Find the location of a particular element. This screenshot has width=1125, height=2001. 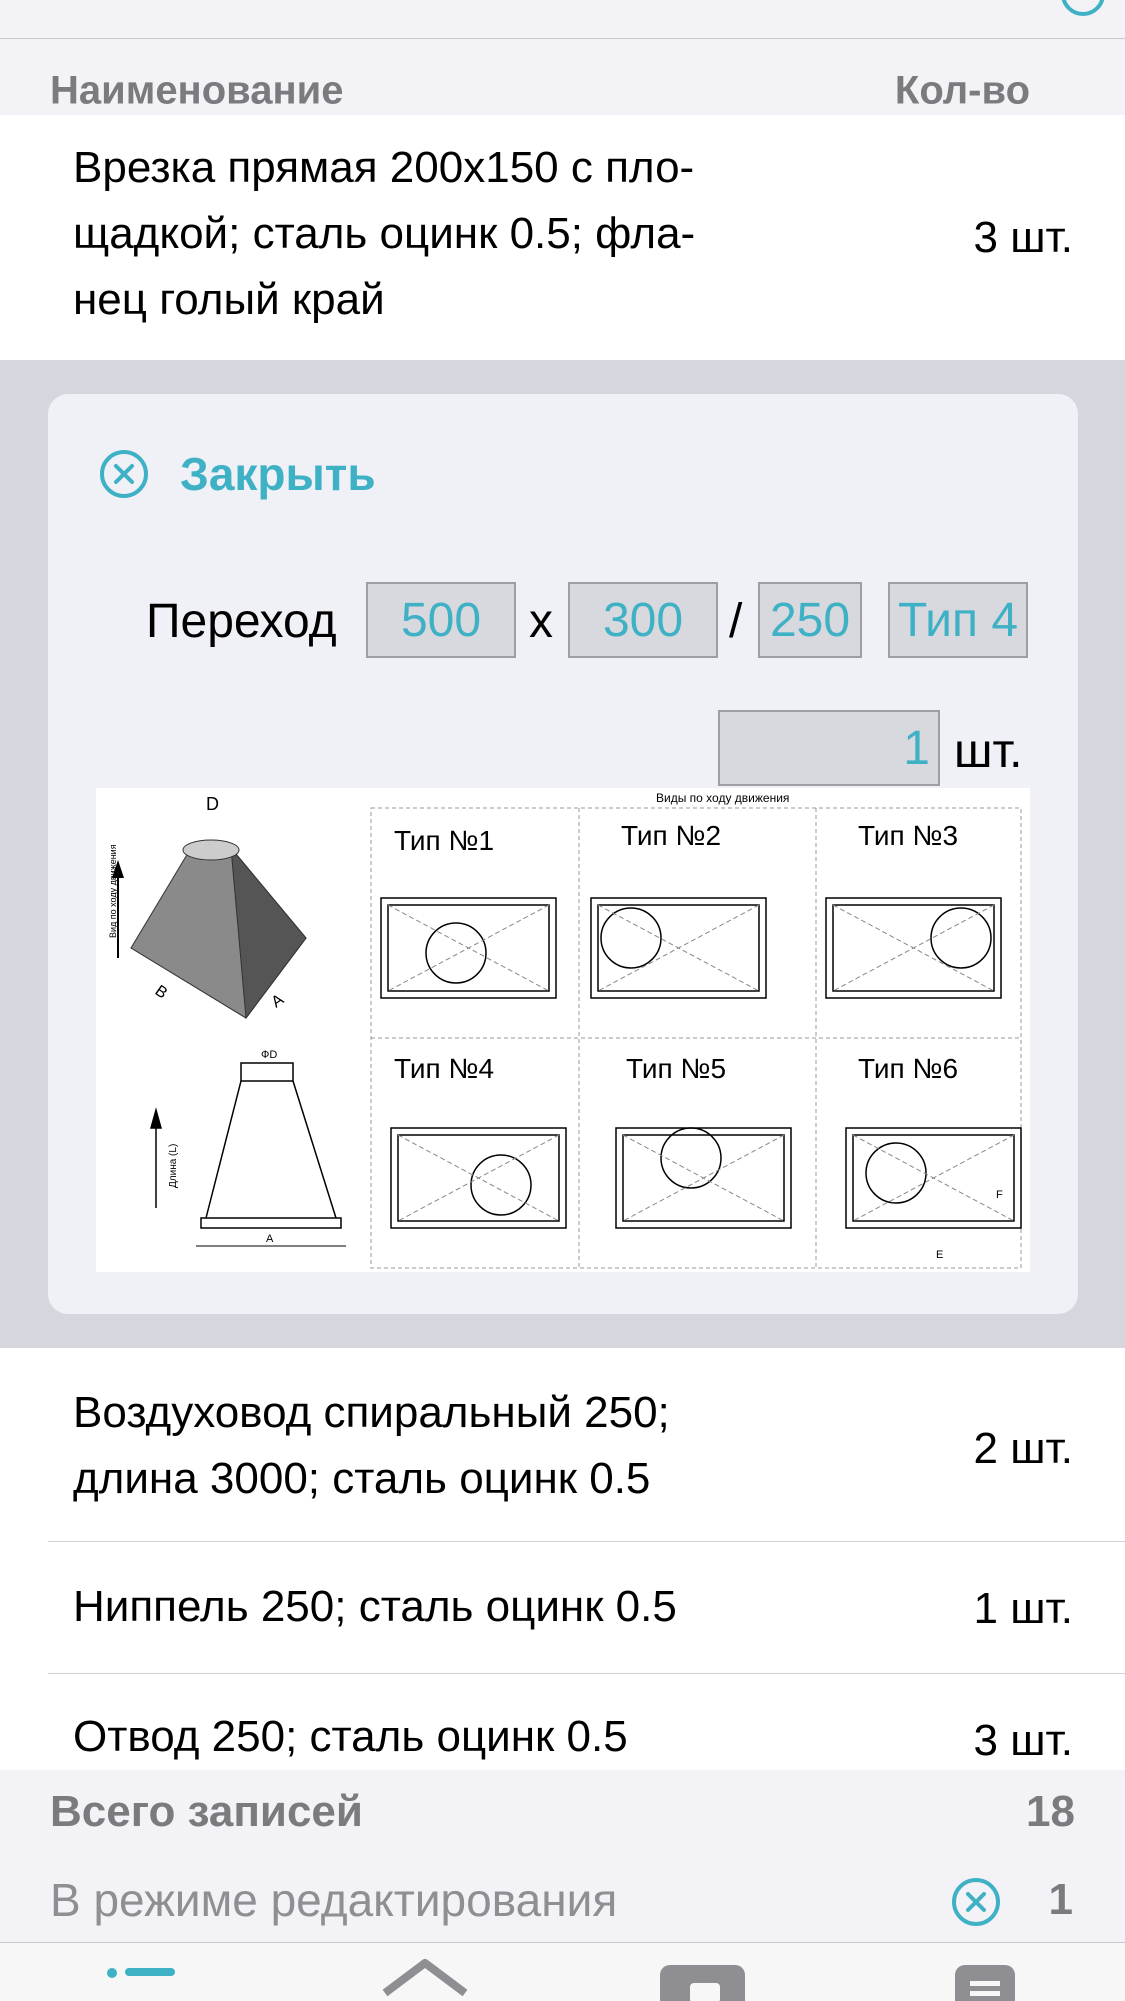

item-qty: 1 шт. is located at coordinates (1023, 1608).